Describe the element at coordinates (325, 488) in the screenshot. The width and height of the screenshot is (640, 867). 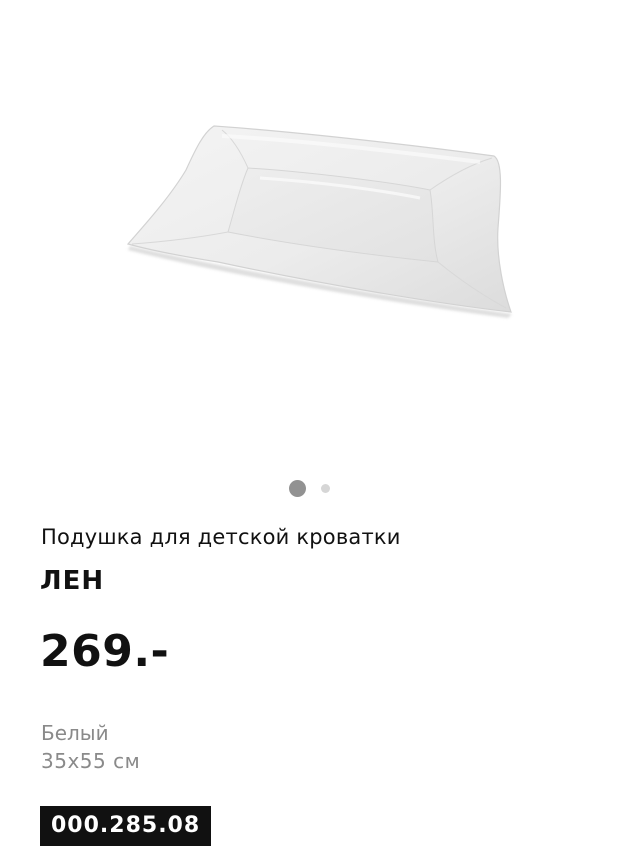
I see `carousel-dot` at that location.